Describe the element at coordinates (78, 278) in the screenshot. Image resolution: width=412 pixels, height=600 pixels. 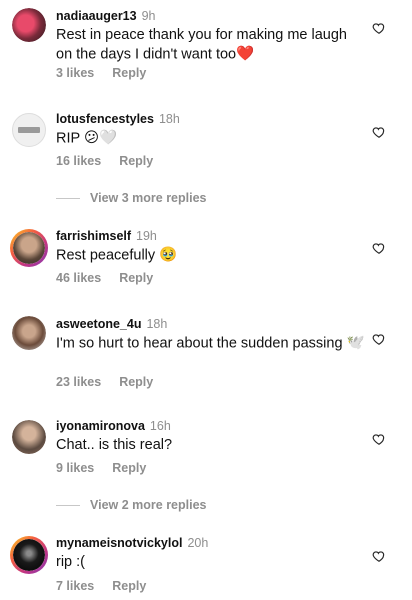
I see `likes-count: 46 likes` at that location.